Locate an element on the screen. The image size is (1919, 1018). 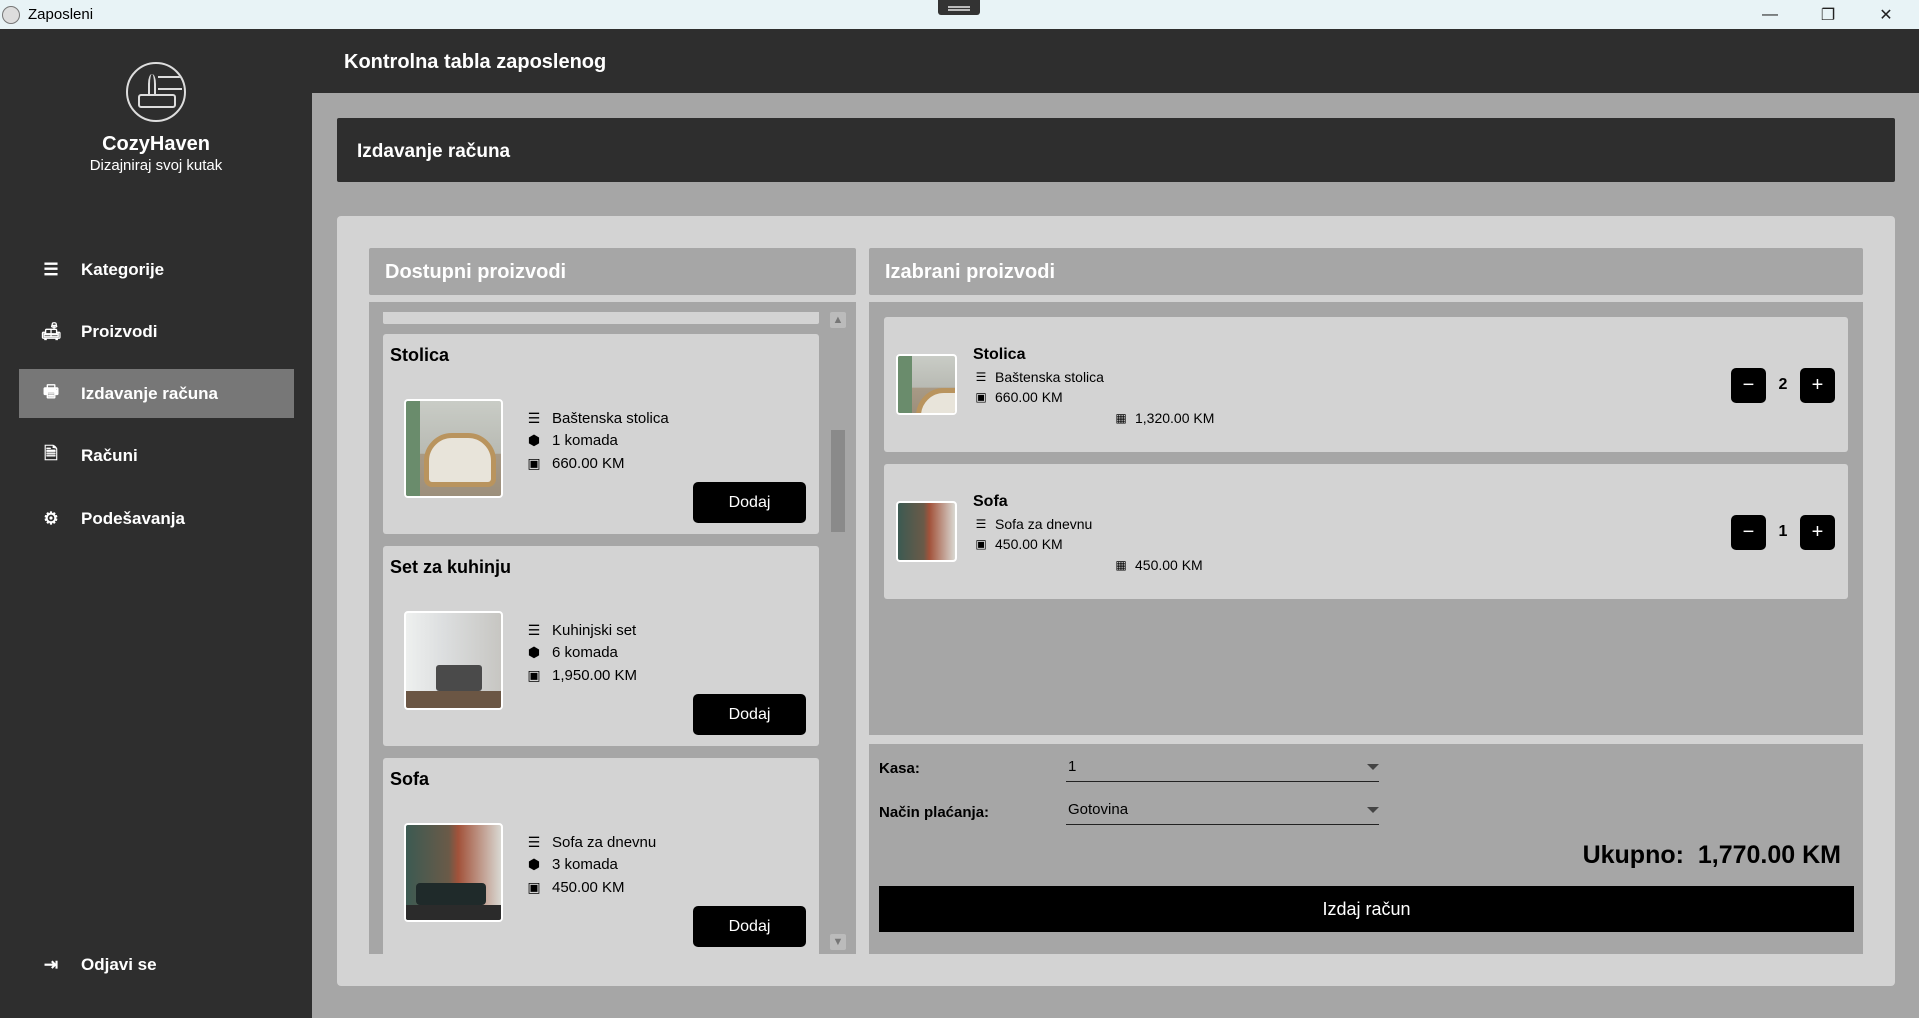
maximize-button: ❐ is located at coordinates (1828, 14).